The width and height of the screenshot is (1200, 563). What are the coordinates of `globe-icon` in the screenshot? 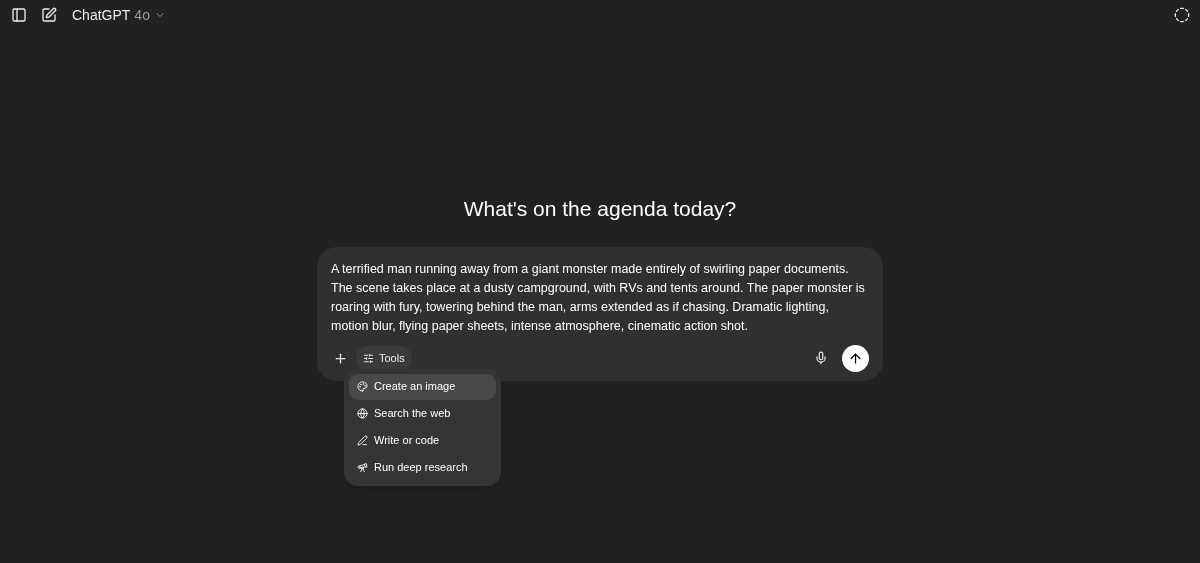 It's located at (362, 413).